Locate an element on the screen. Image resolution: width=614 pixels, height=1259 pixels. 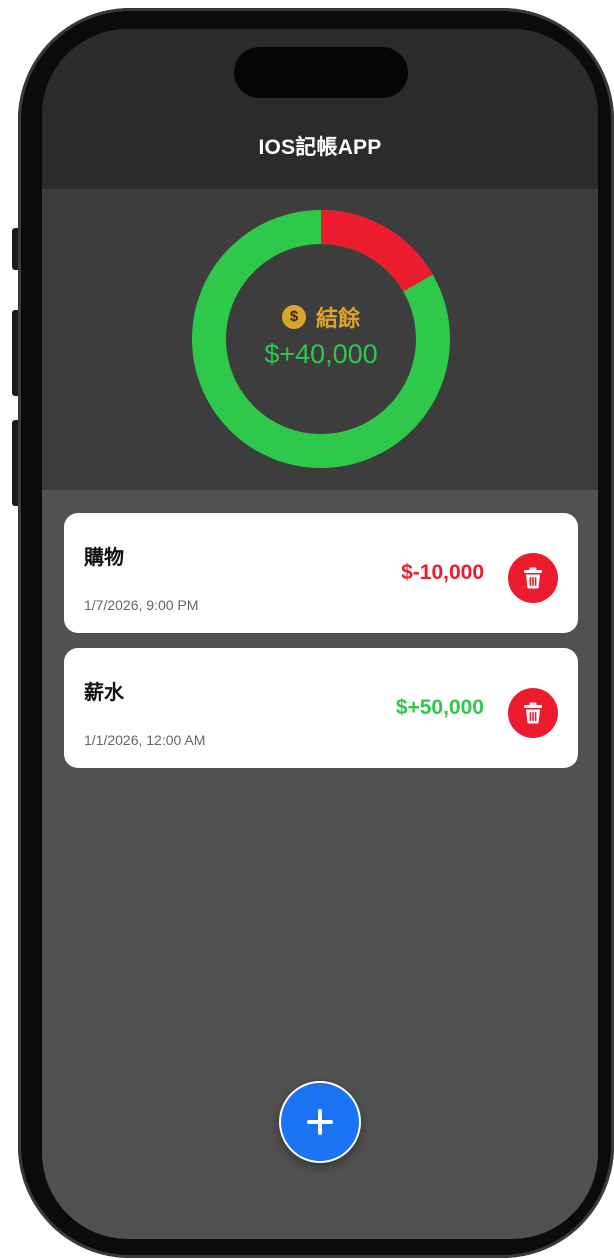
transaction-amount: $+50,000 is located at coordinates (439, 707).